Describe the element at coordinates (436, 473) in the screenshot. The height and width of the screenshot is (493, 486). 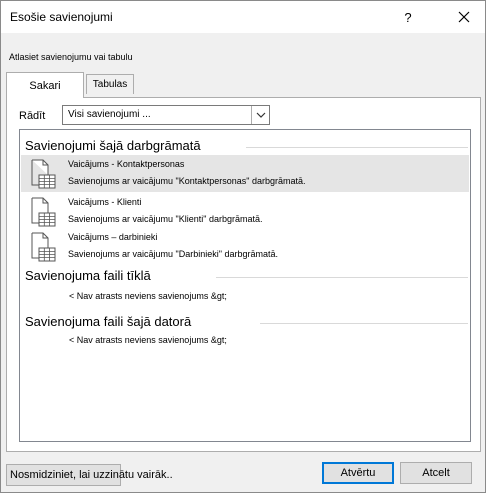
I see `cancel-button: Atcelt` at that location.